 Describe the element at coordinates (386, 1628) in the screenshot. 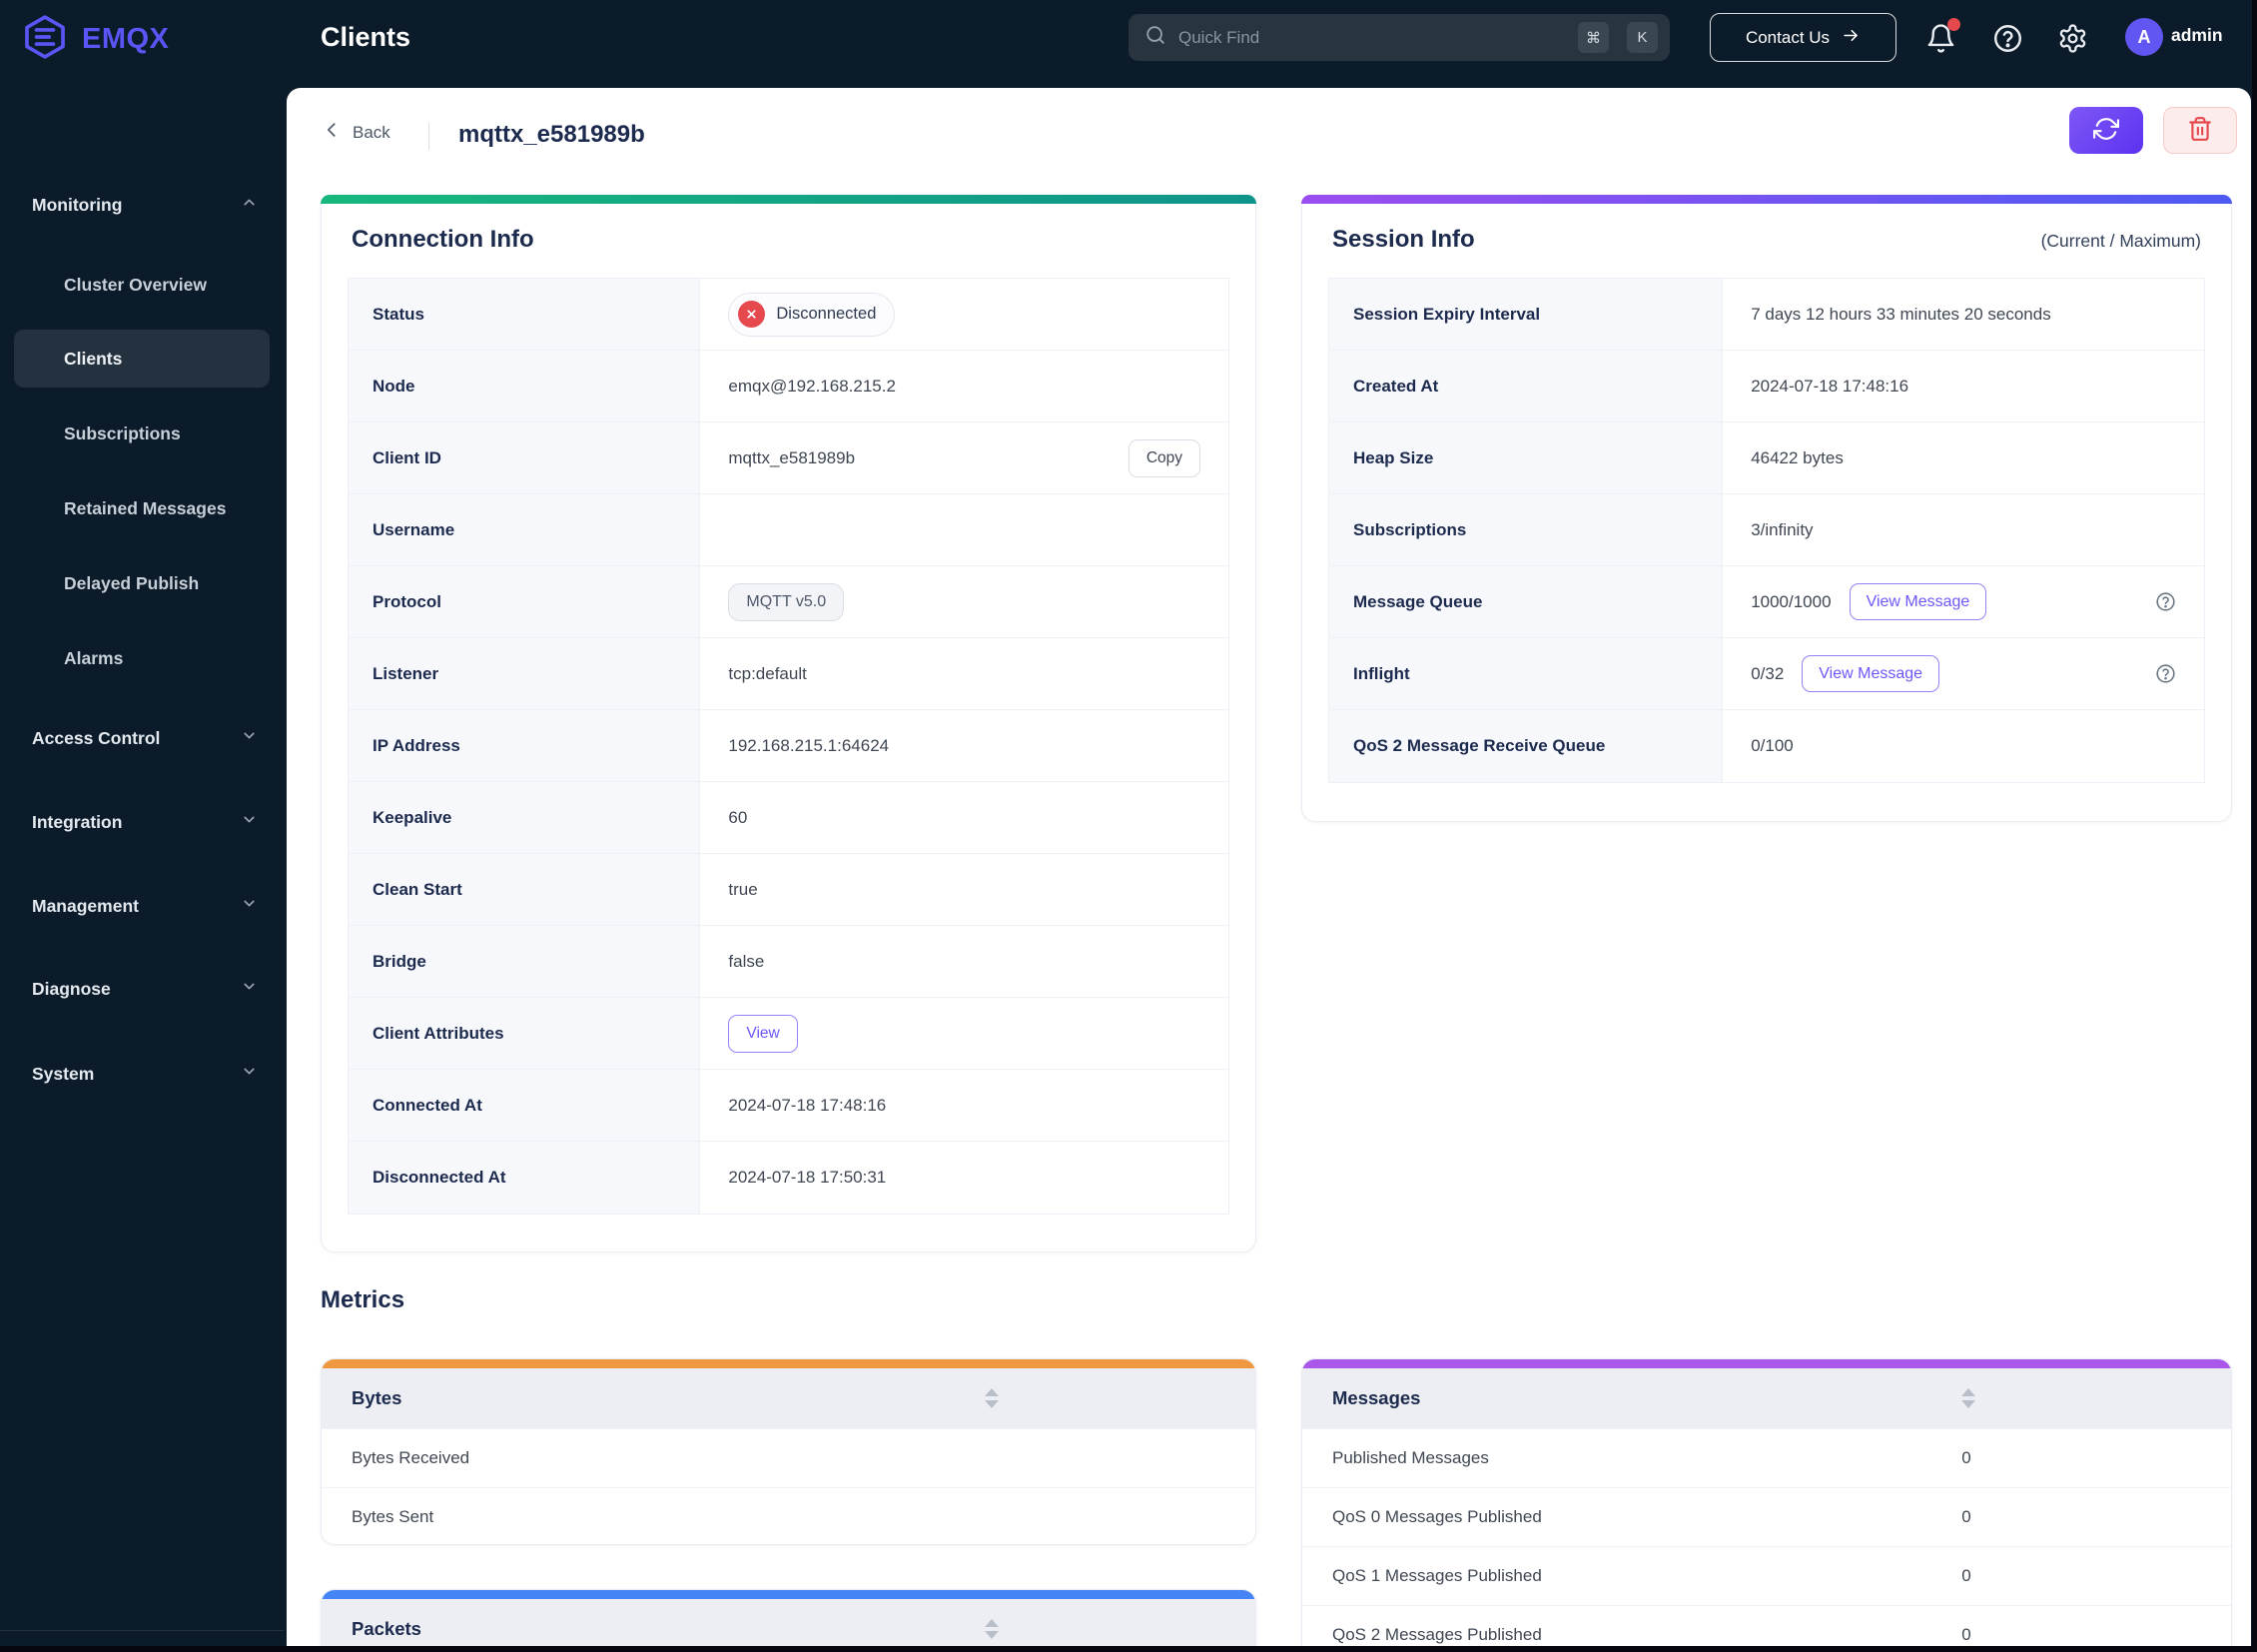

I see `metric-card-title: Packets` at that location.